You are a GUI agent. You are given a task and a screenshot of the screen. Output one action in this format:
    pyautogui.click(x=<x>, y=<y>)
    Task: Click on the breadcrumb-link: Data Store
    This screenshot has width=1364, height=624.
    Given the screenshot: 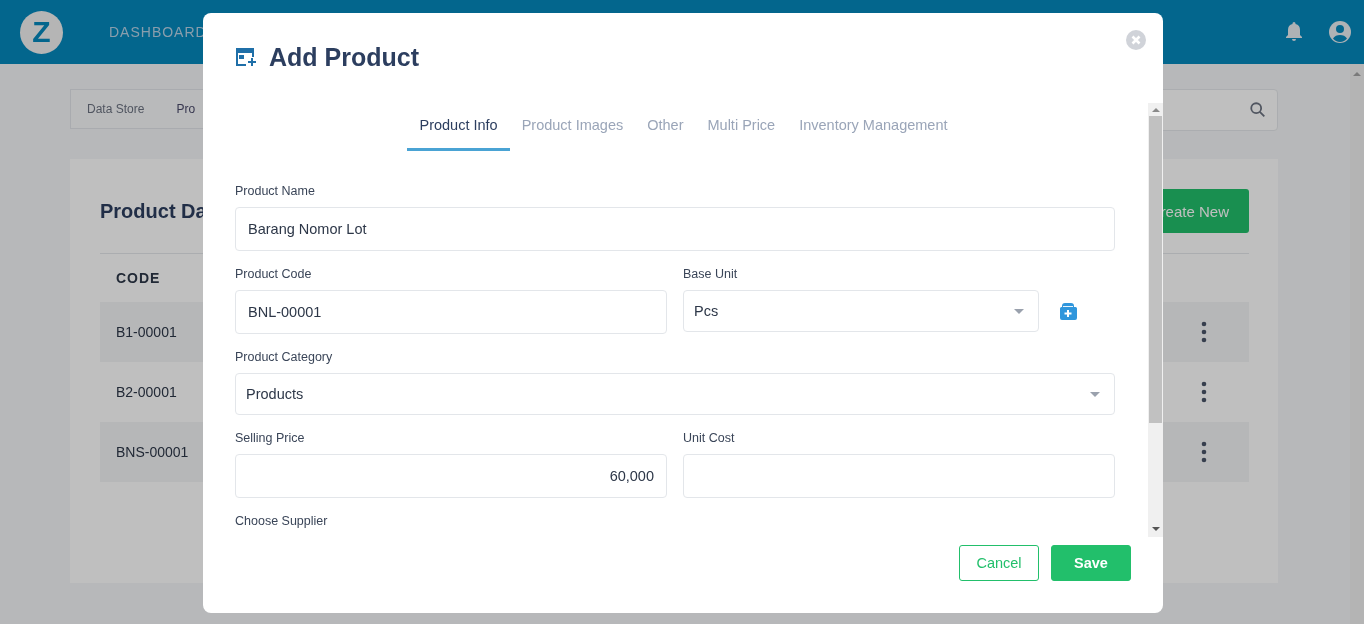 What is the action you would take?
    pyautogui.click(x=116, y=109)
    